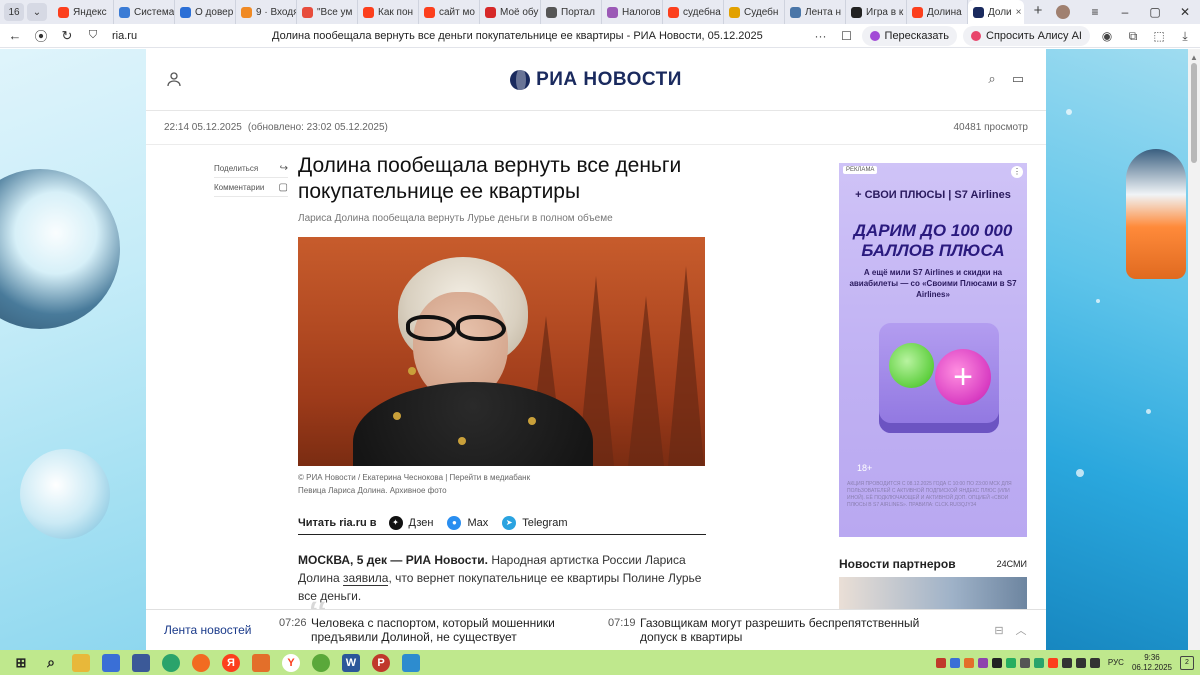 This screenshot has height=675, width=1200. What do you see at coordinates (1194, 349) in the screenshot?
I see `page-scrollbar: ▲` at bounding box center [1194, 349].